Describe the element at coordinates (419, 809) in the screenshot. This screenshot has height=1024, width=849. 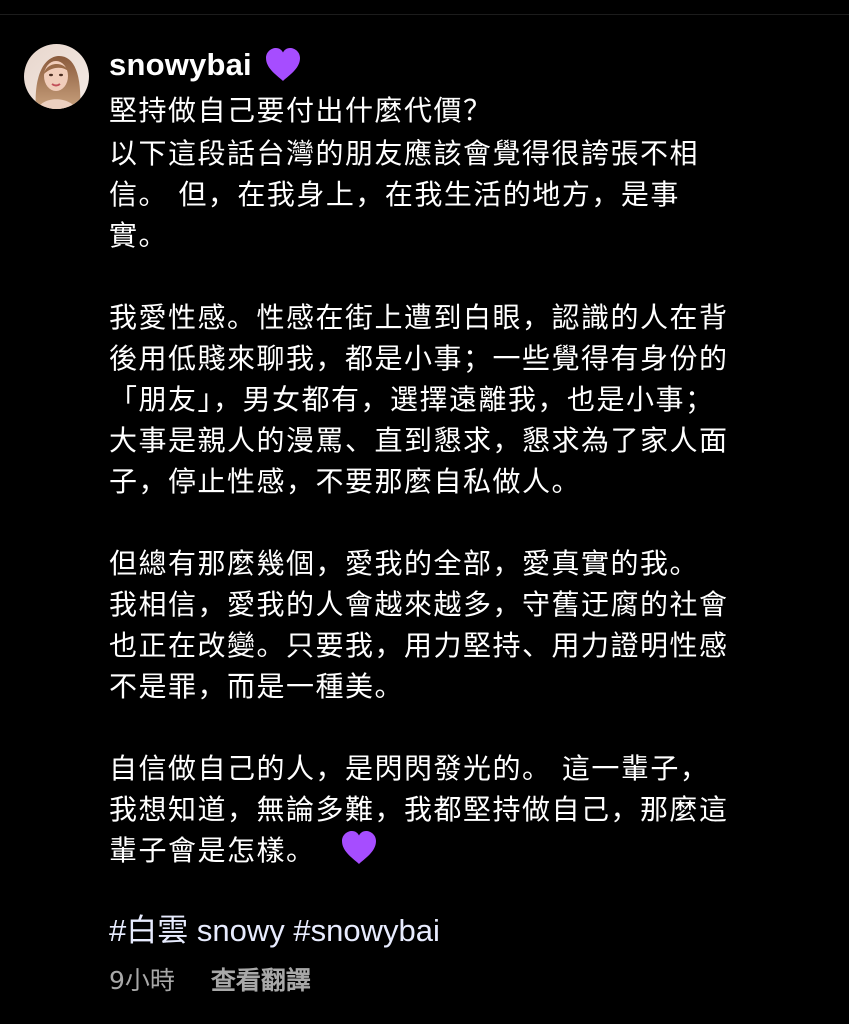
I see `caption-line: 我想知道，無論多難，我都堅持做自己，那麼這` at that location.